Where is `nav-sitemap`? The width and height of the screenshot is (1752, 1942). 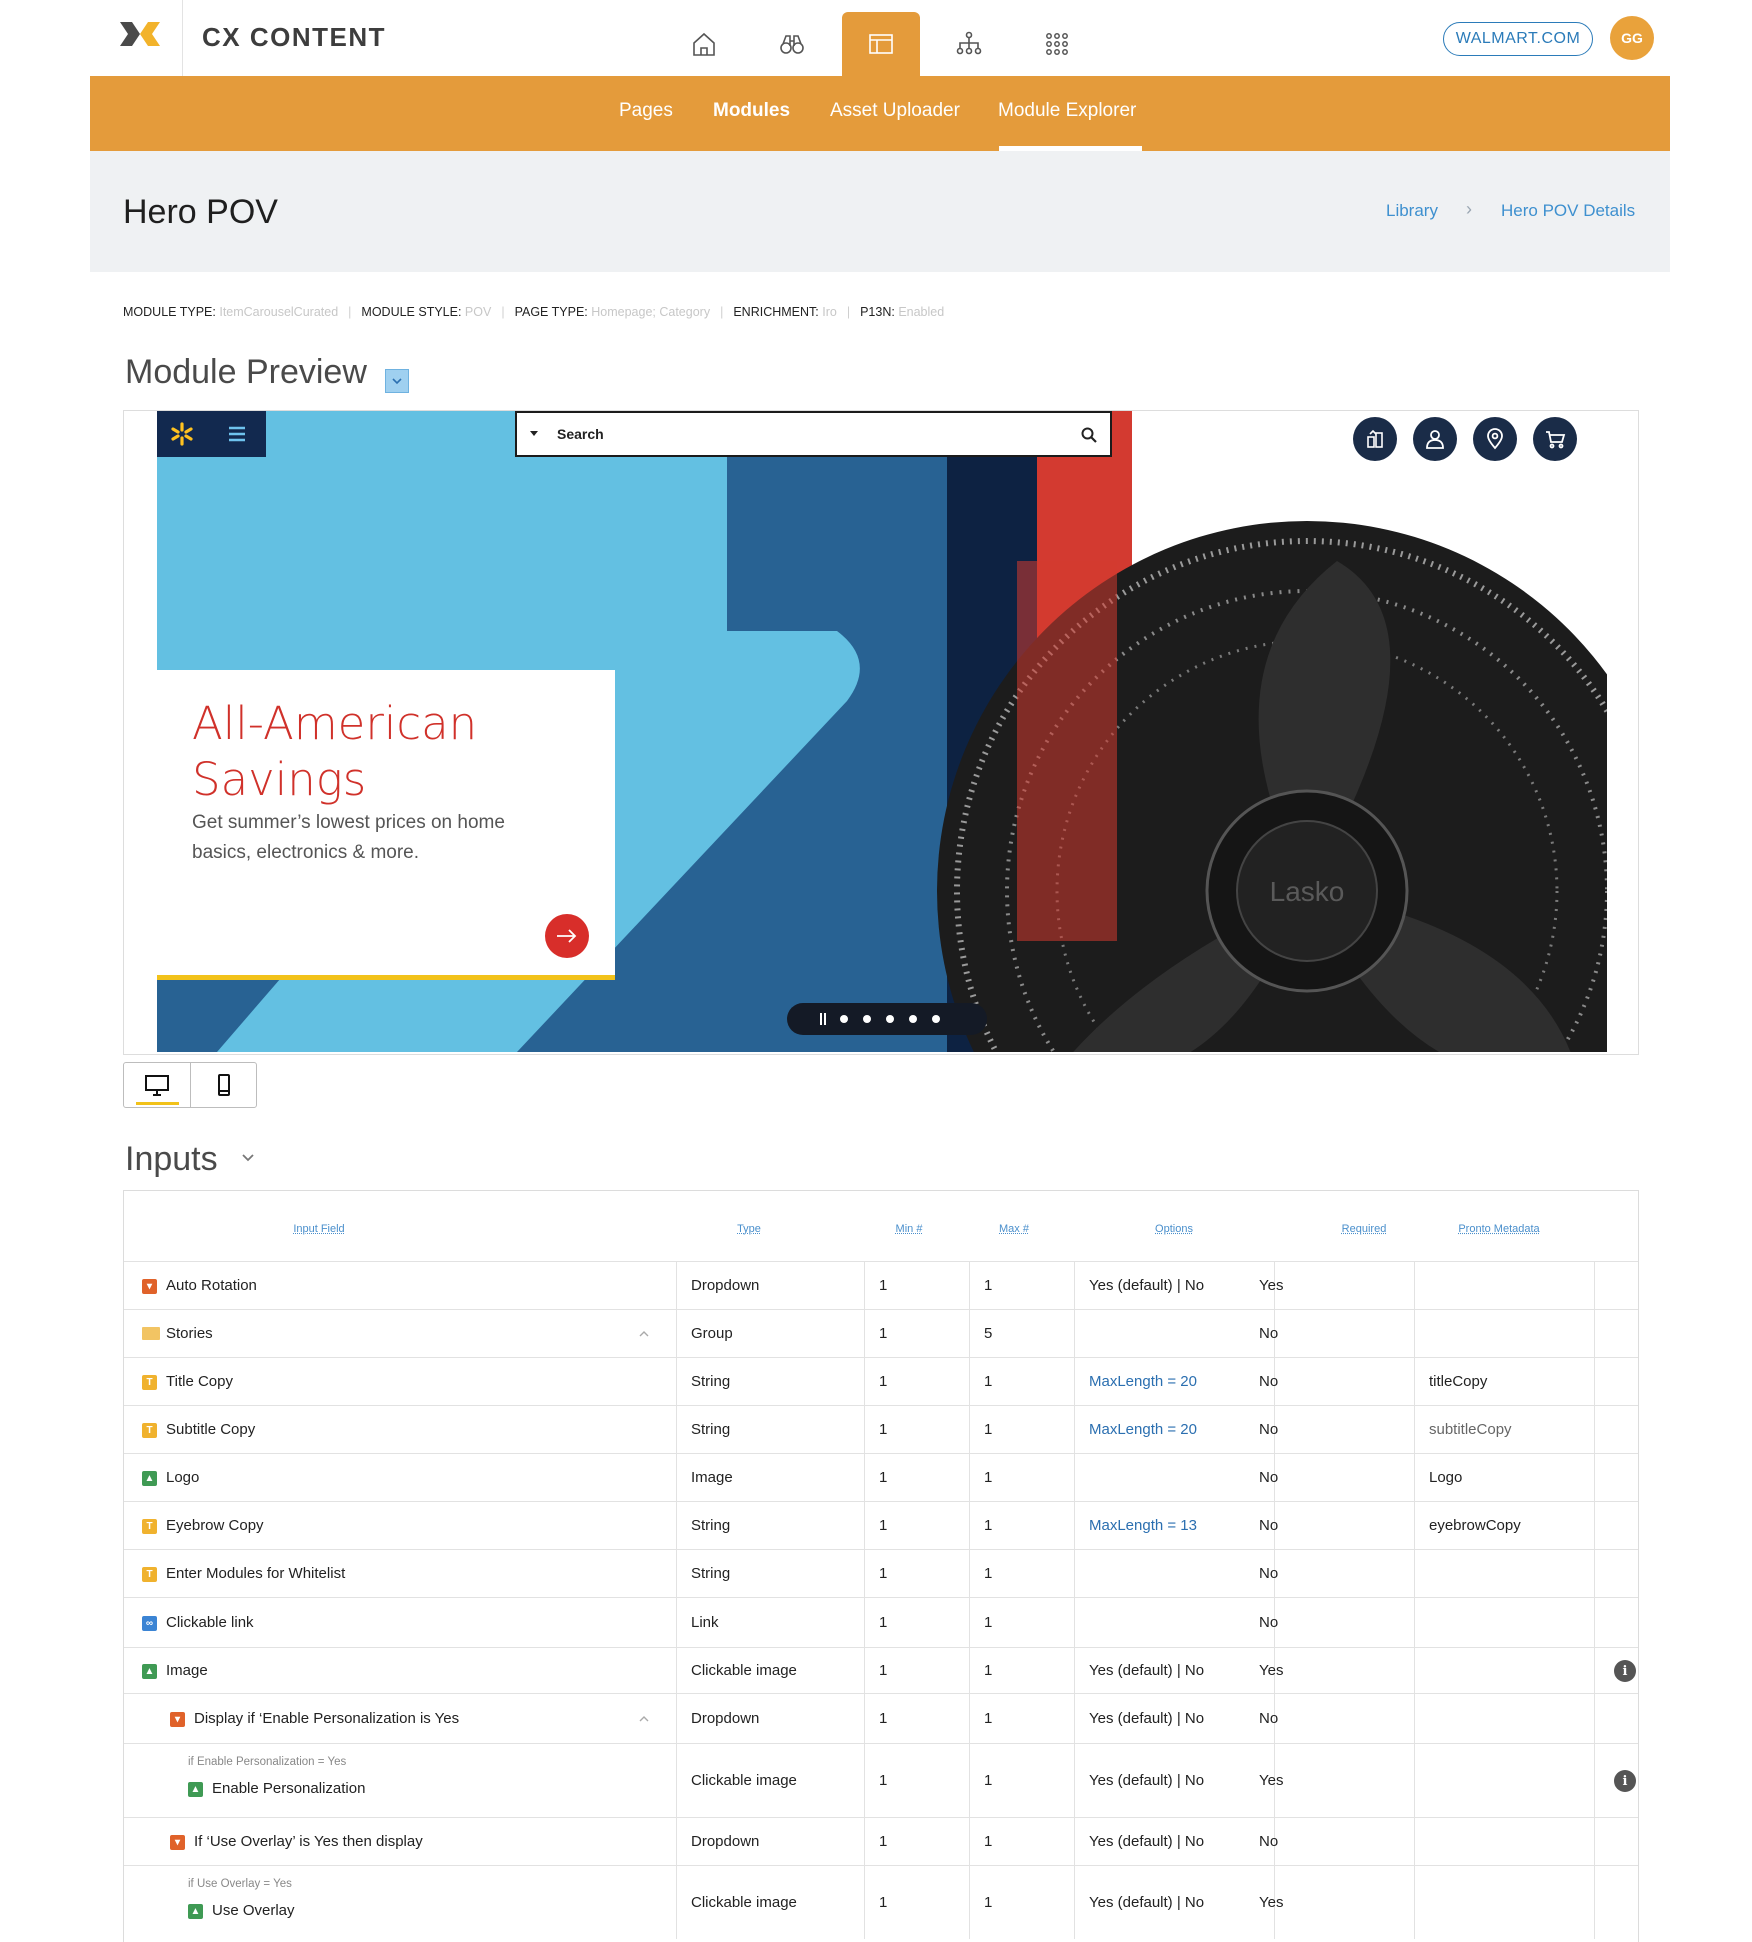 nav-sitemap is located at coordinates (969, 44).